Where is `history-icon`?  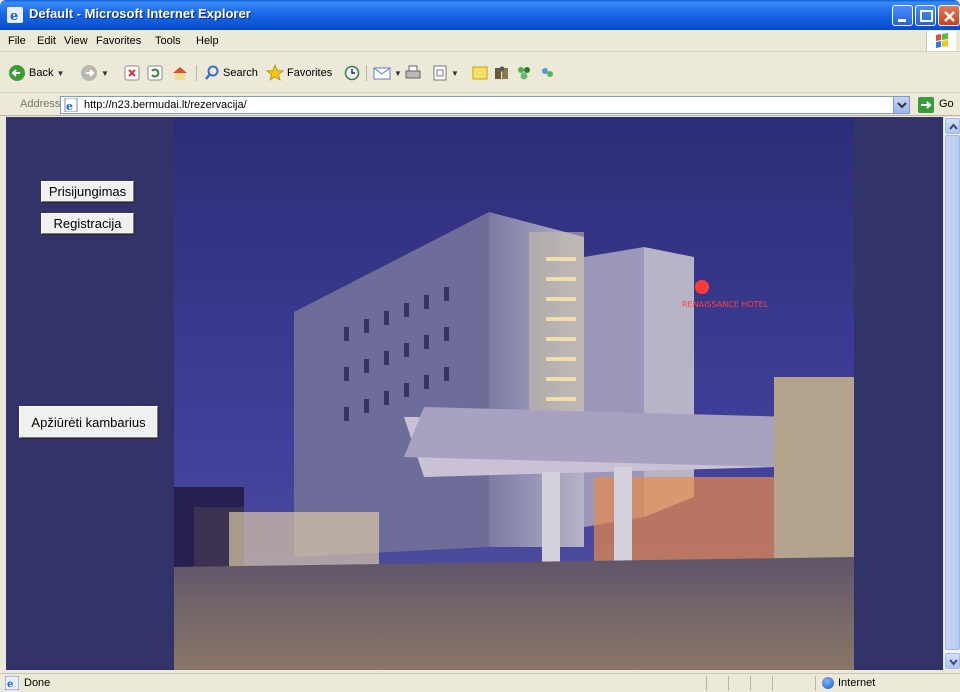
history-icon is located at coordinates (352, 73).